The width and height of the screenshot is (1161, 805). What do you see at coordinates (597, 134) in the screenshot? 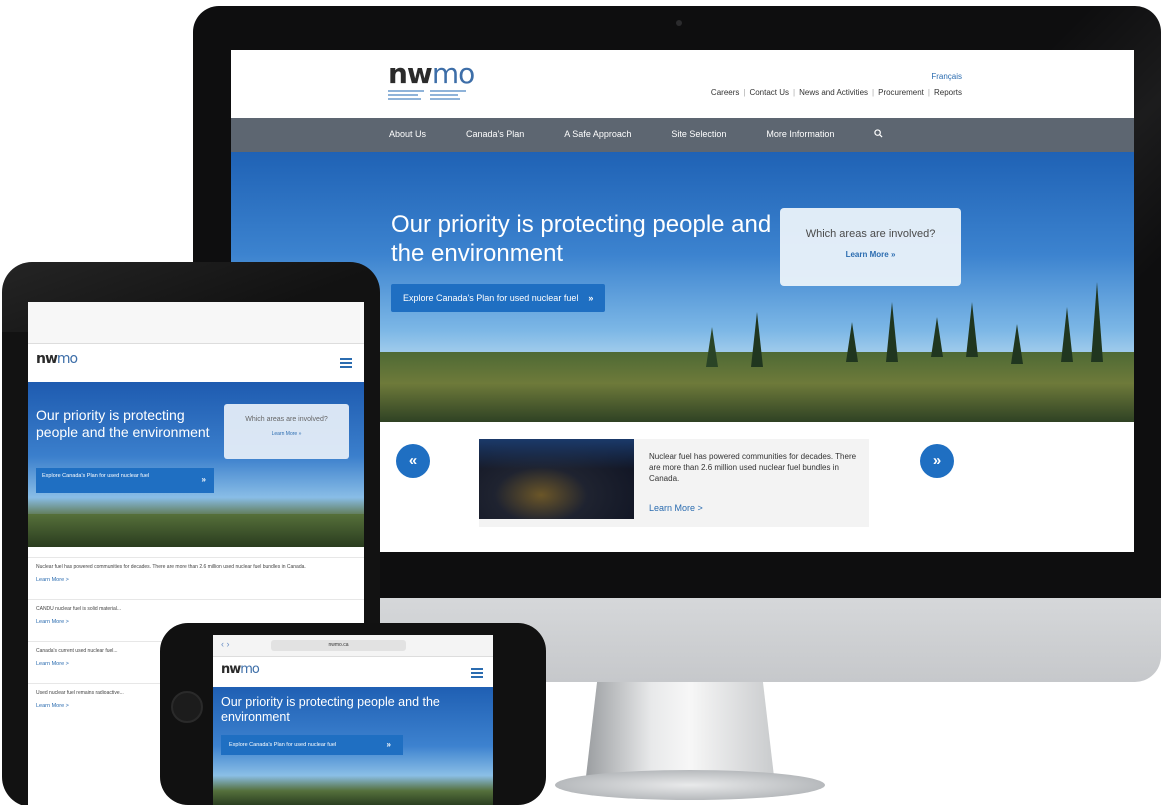
I see `nav-safe-approach: A Safe Approach` at bounding box center [597, 134].